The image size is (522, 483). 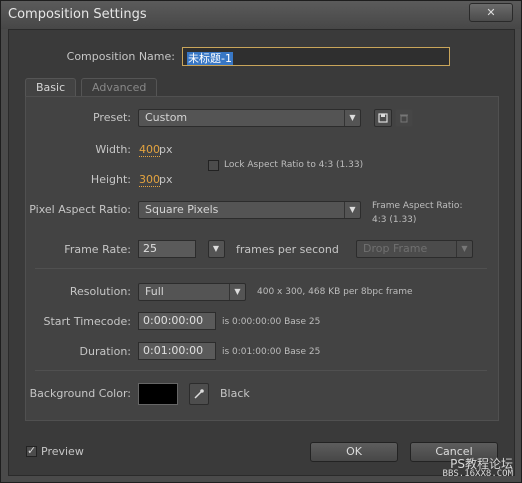 I want to click on start-timecode-label: Start Timecode:, so click(x=87, y=321).